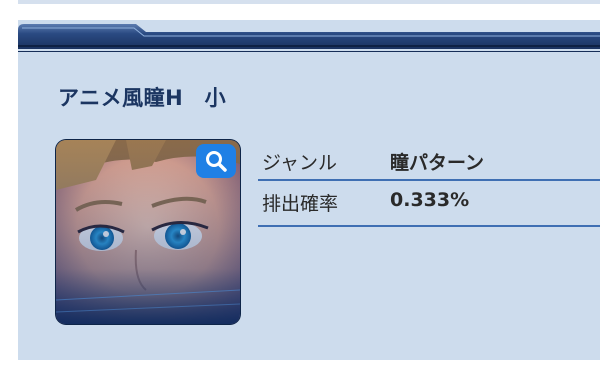 This screenshot has height=377, width=600. I want to click on zoom-button, so click(216, 161).